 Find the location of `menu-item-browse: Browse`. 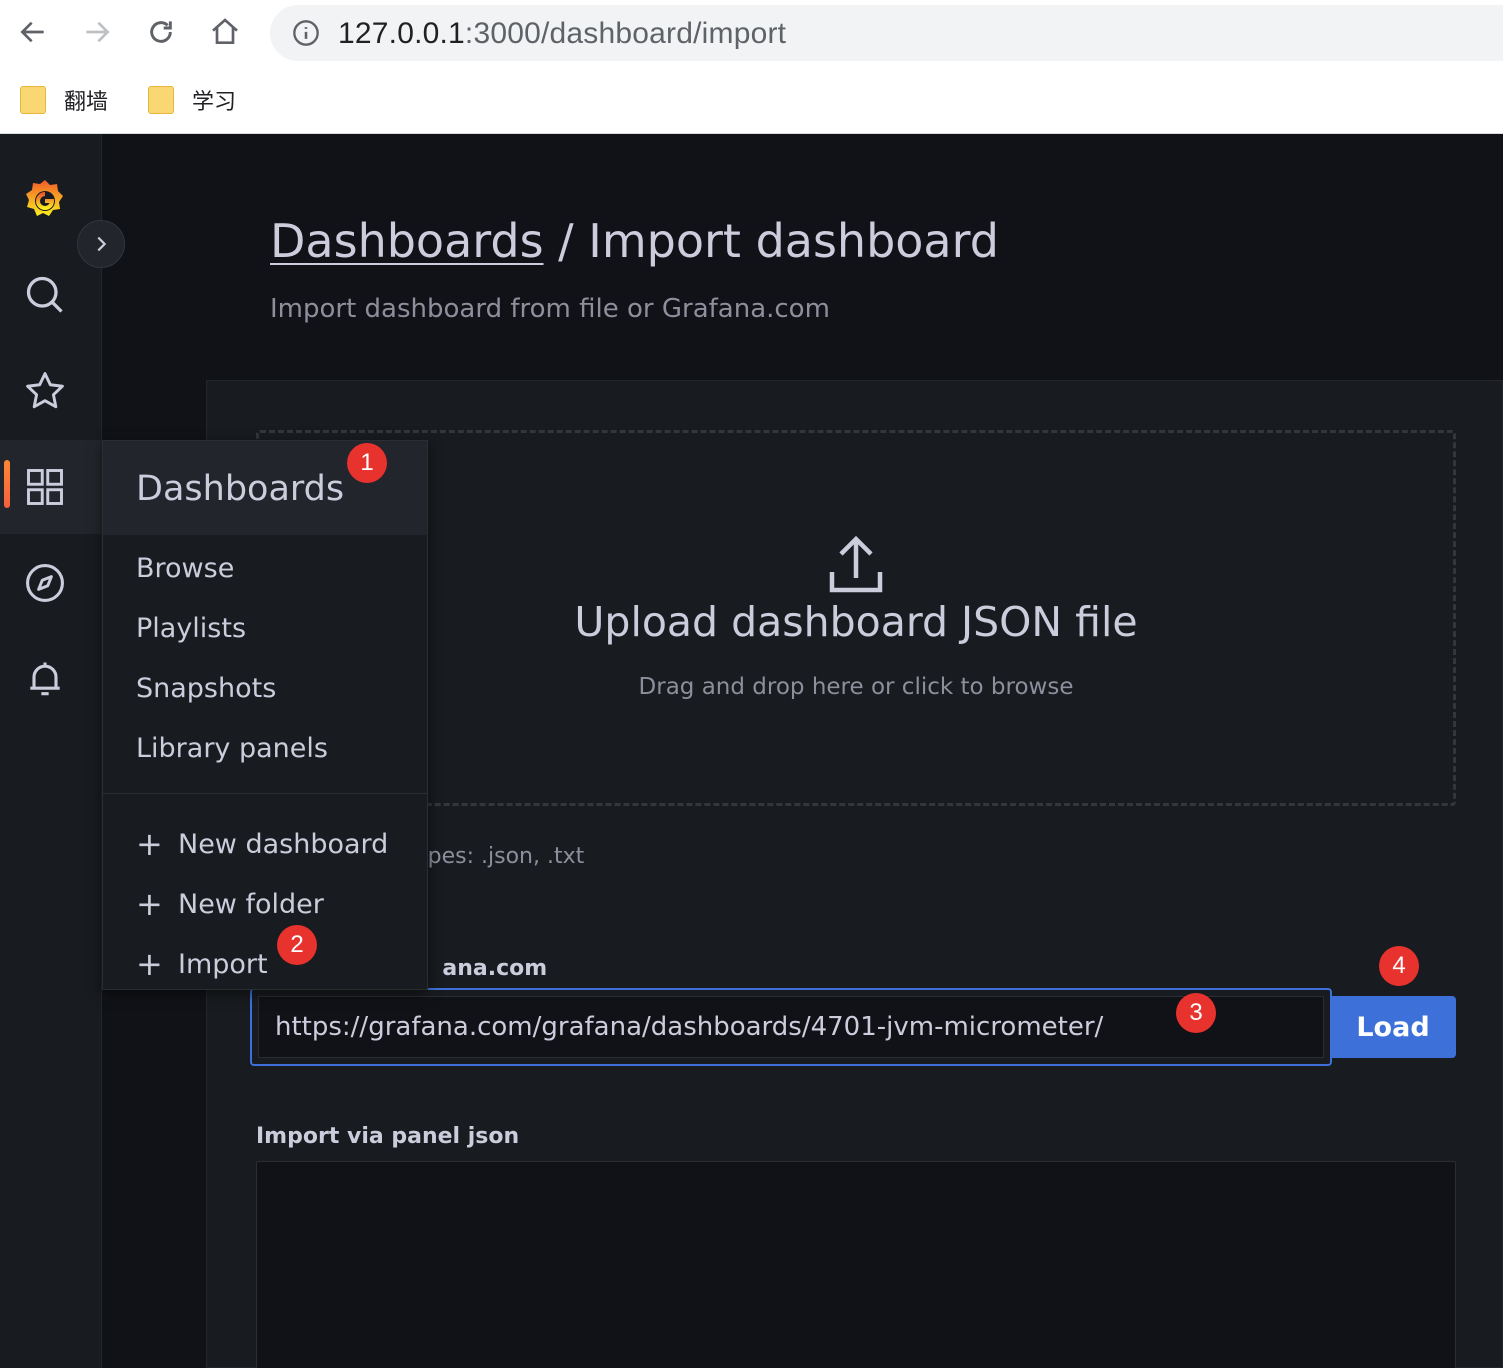

menu-item-browse: Browse is located at coordinates (185, 568).